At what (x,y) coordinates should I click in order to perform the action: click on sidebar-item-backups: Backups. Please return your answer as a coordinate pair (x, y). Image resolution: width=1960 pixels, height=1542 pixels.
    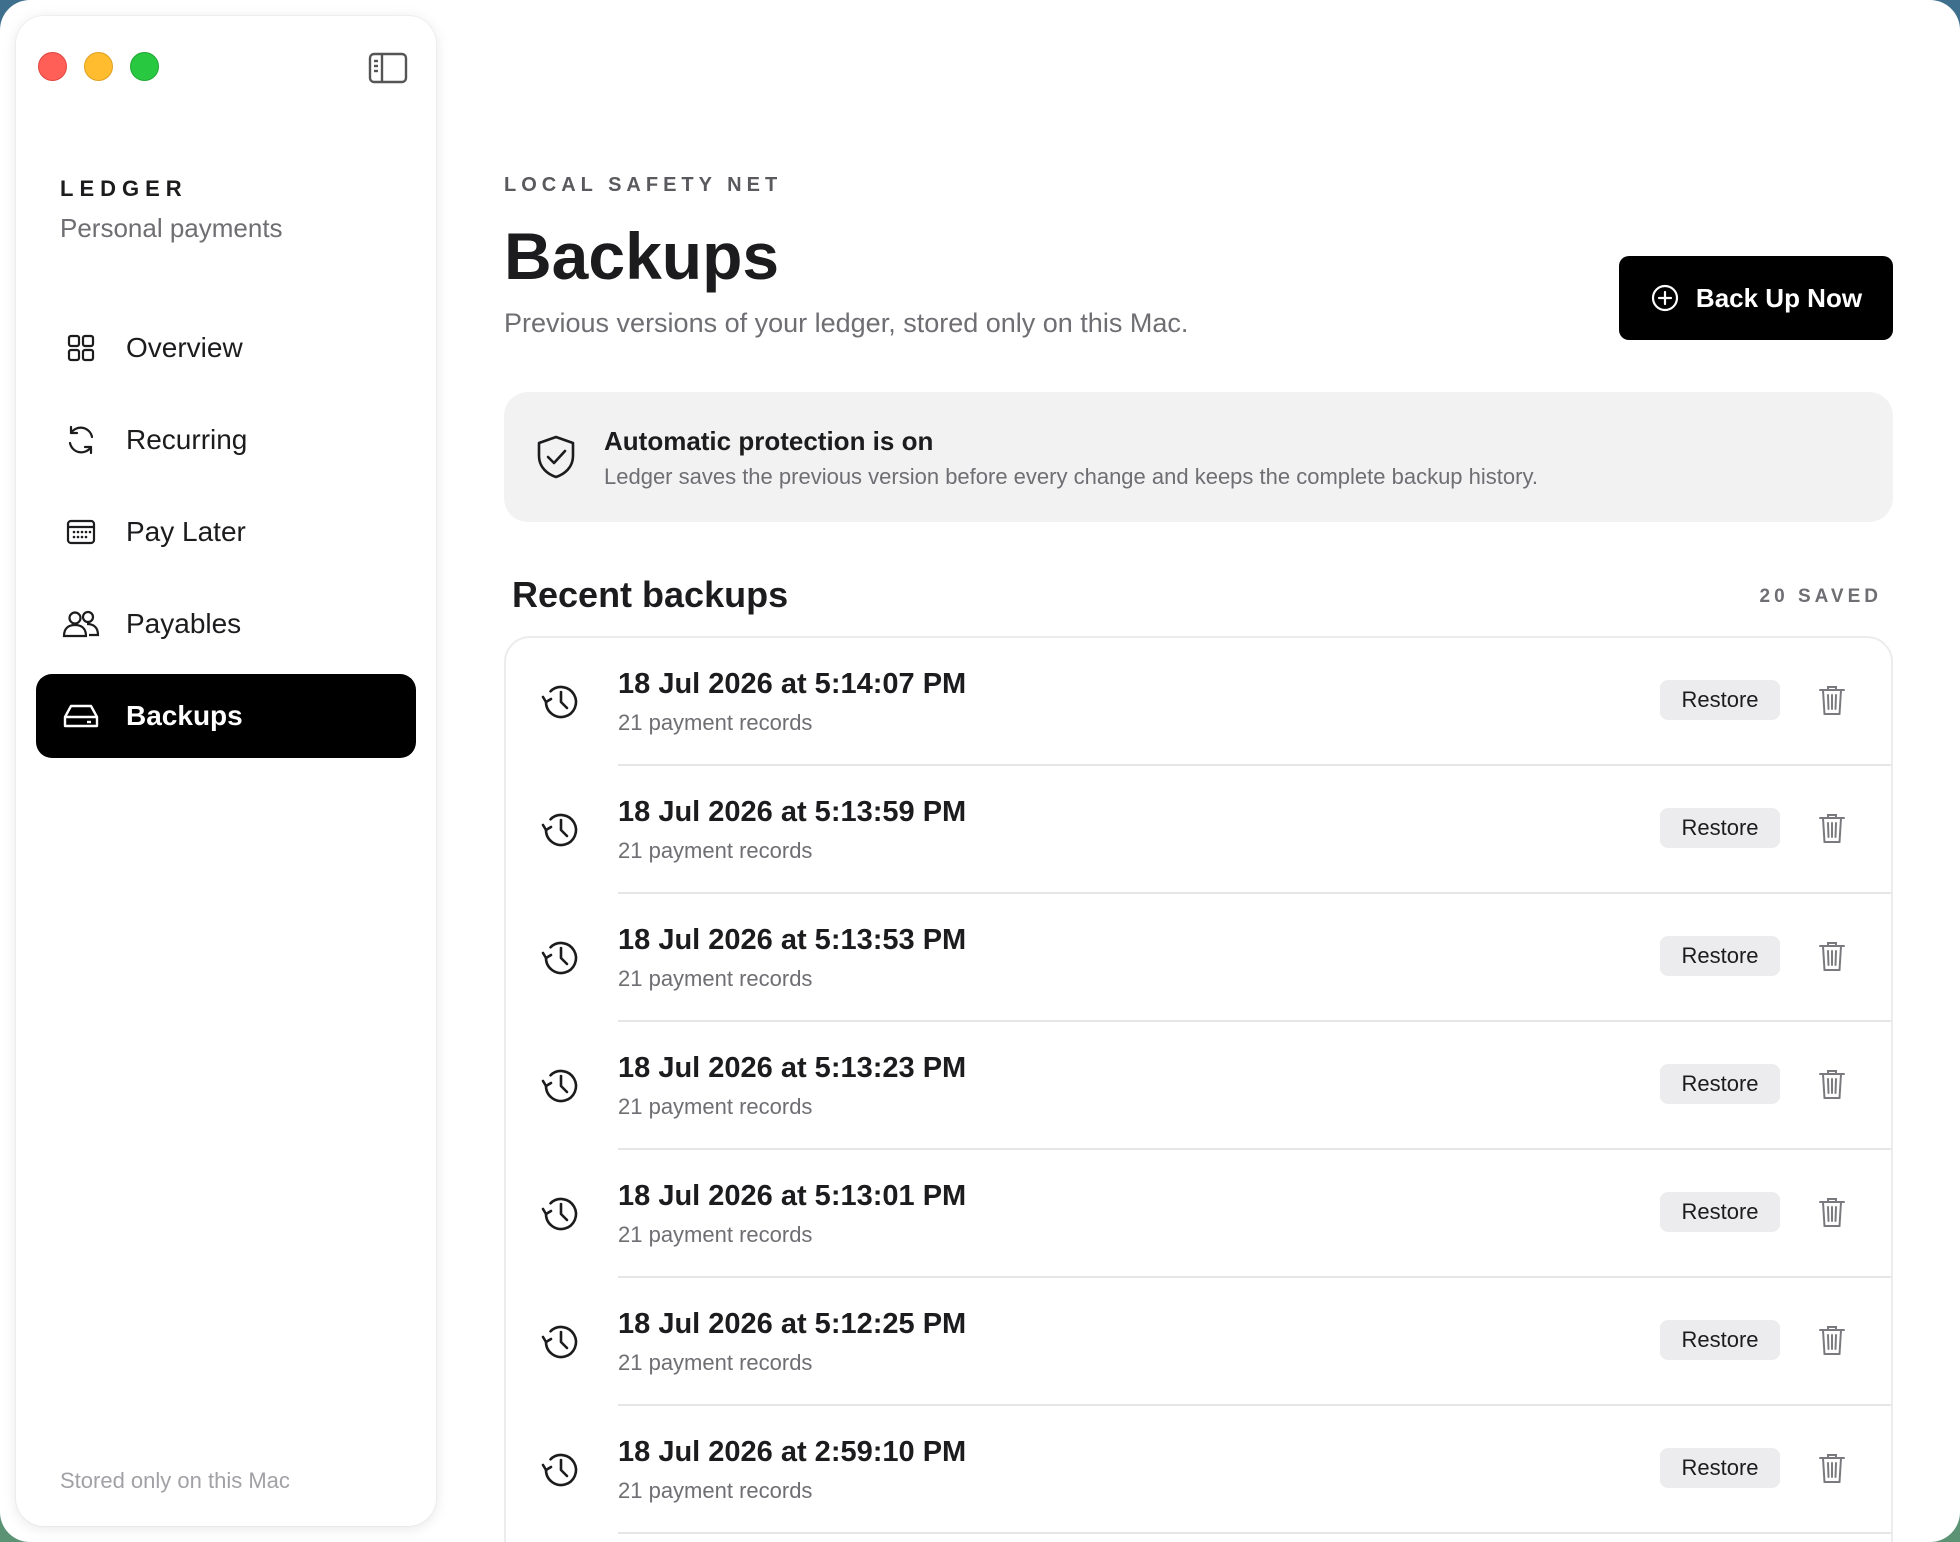
    Looking at the image, I should click on (226, 716).